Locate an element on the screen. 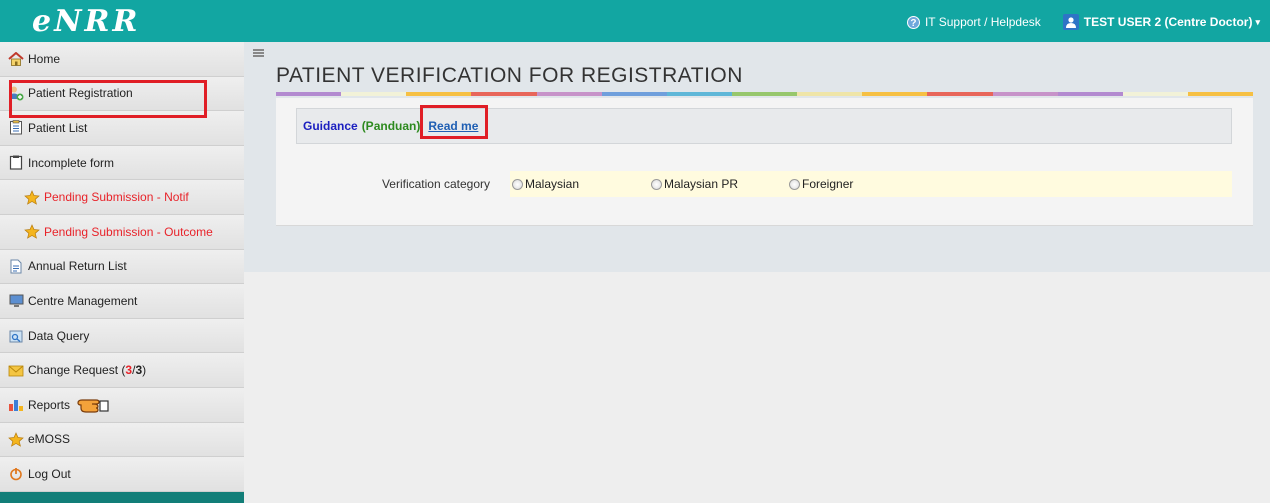 The width and height of the screenshot is (1270, 503). sidebar-item-centre-management: Centre Management is located at coordinates (122, 301).